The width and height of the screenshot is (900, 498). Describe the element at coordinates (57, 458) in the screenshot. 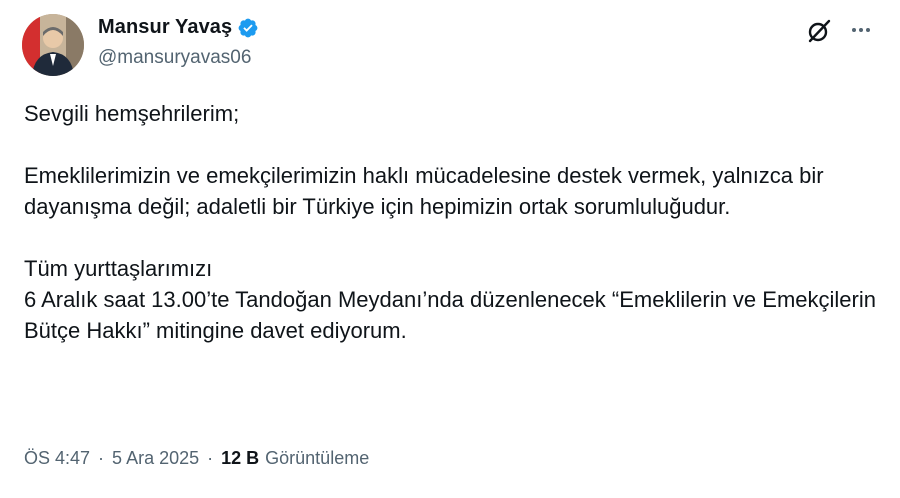

I see `tweet-time: ÖS 4:47` at that location.